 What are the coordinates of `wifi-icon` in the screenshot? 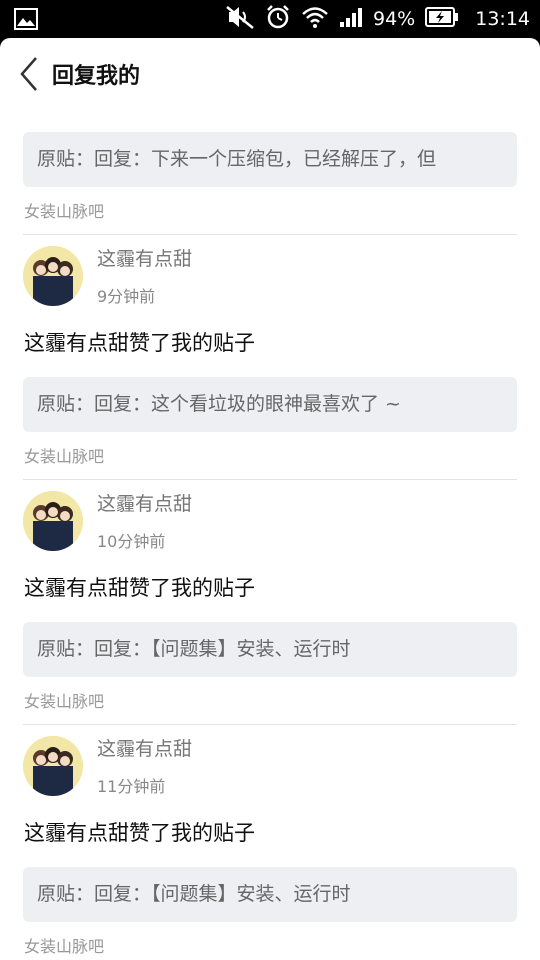 It's located at (315, 19).